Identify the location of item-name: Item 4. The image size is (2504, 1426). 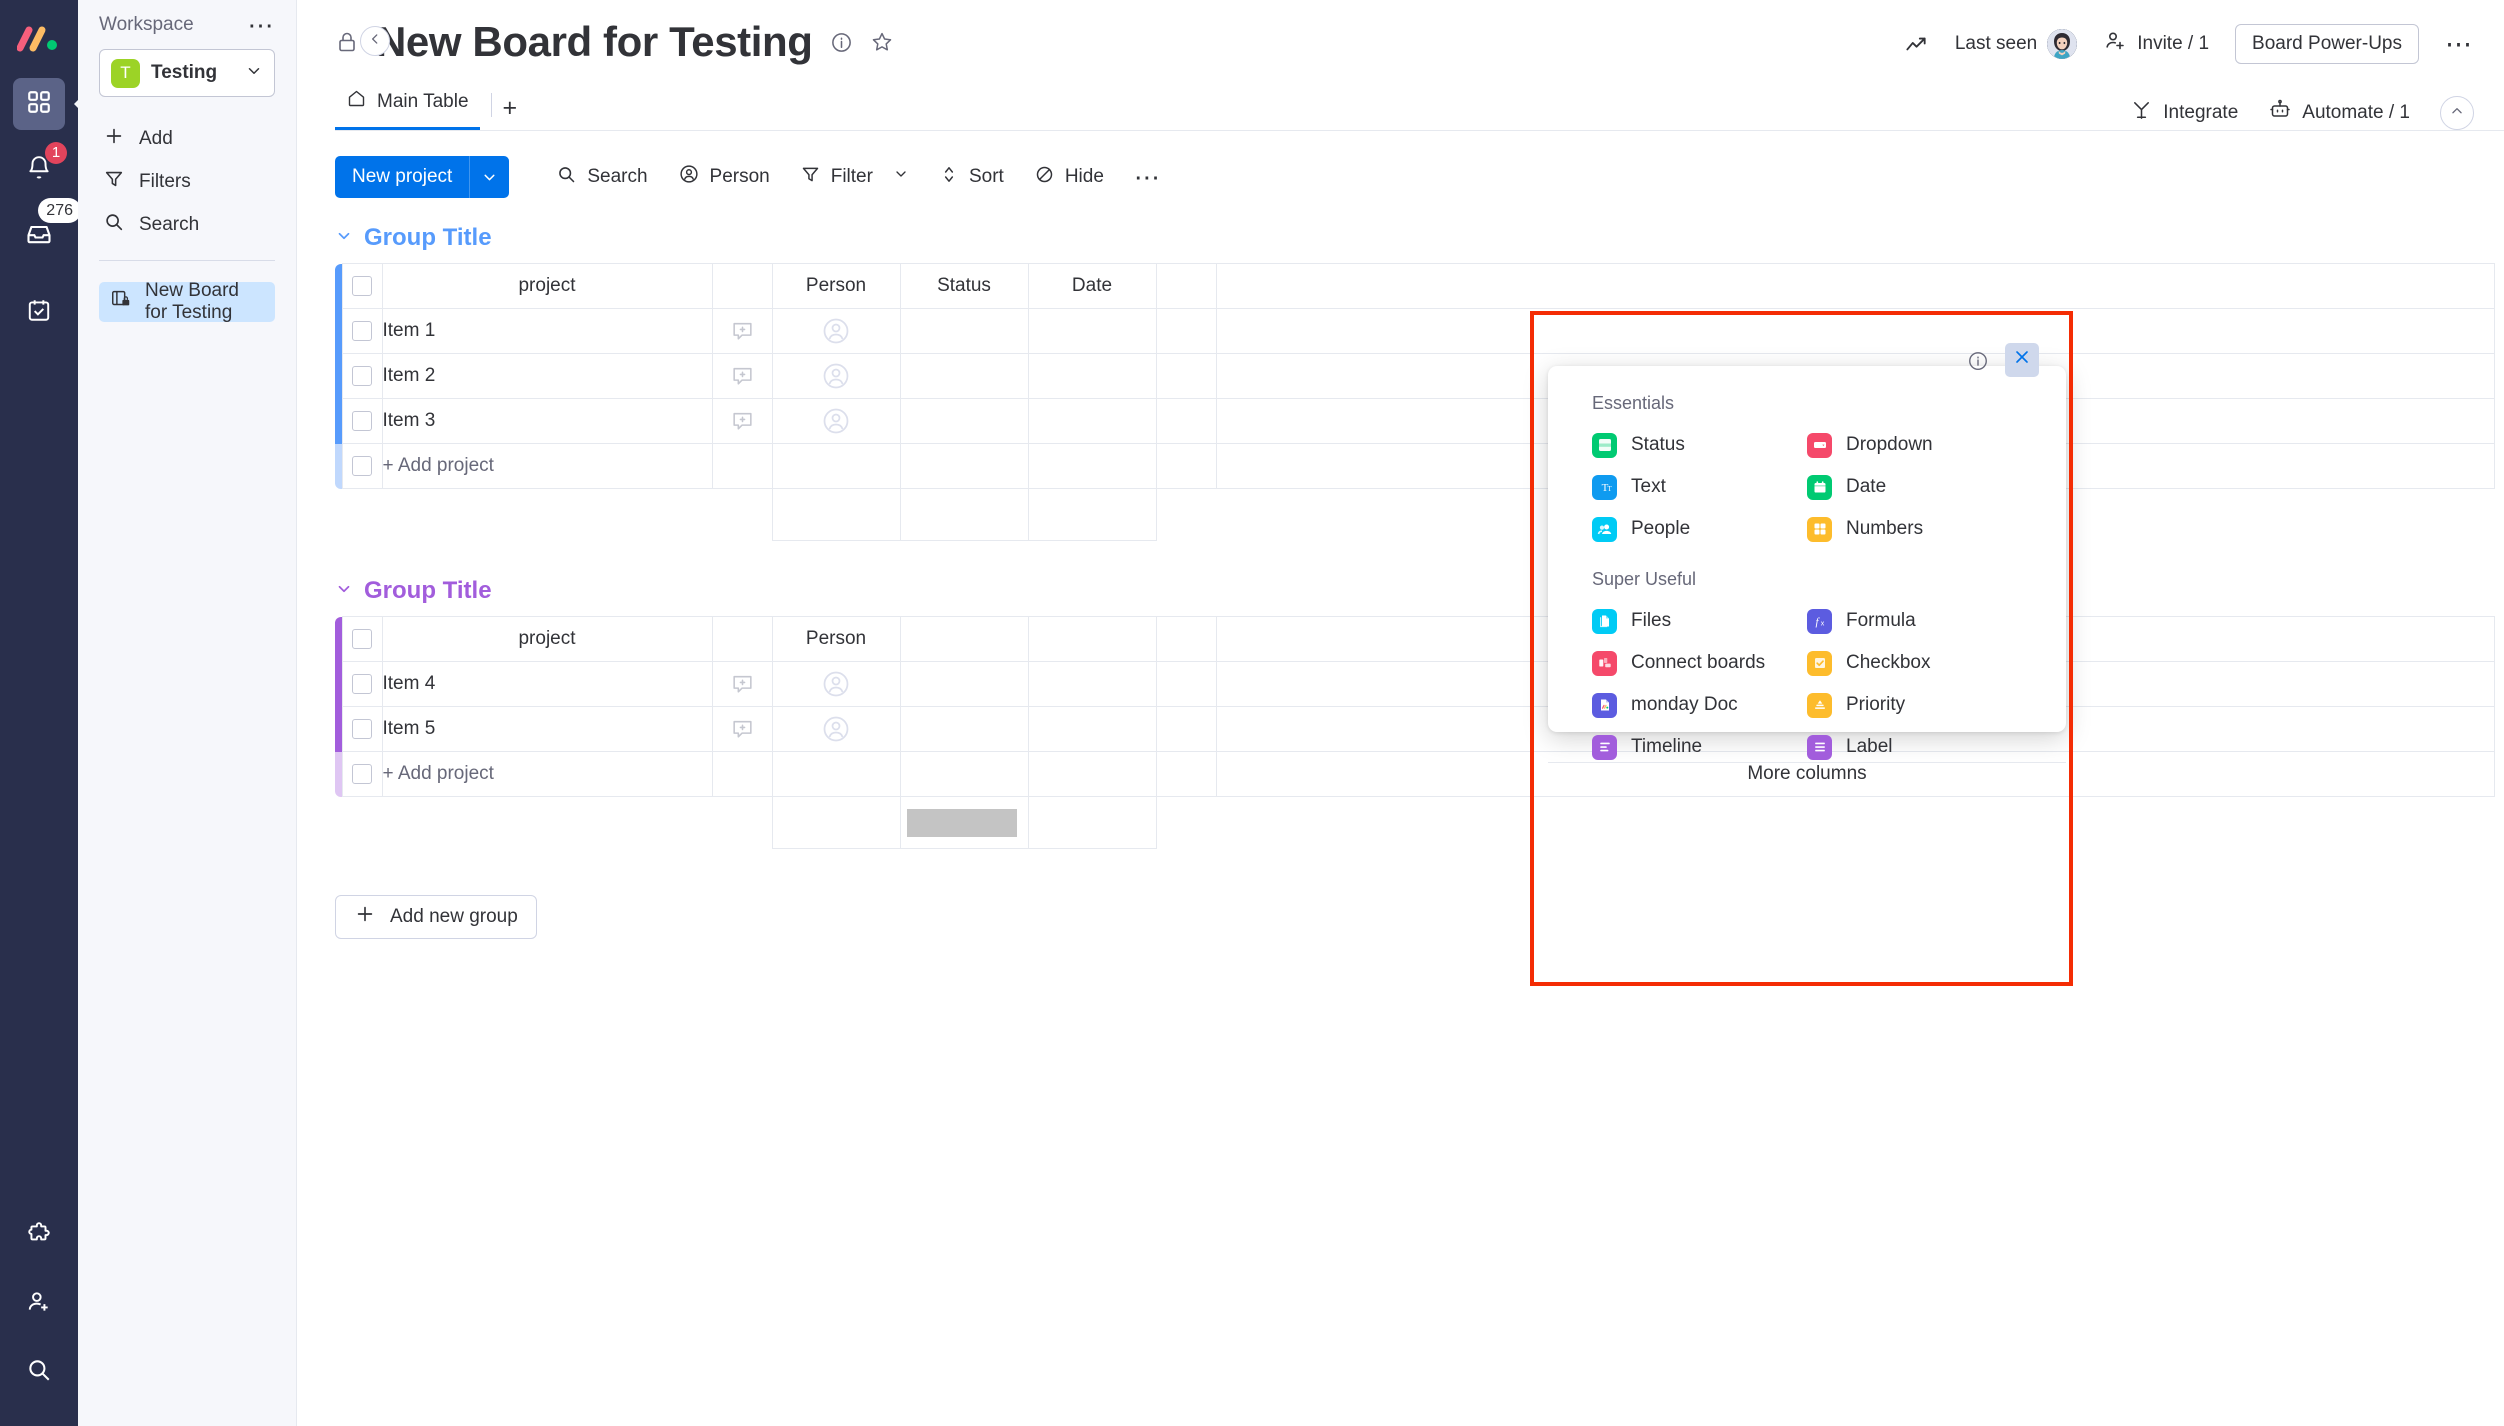
(547, 684).